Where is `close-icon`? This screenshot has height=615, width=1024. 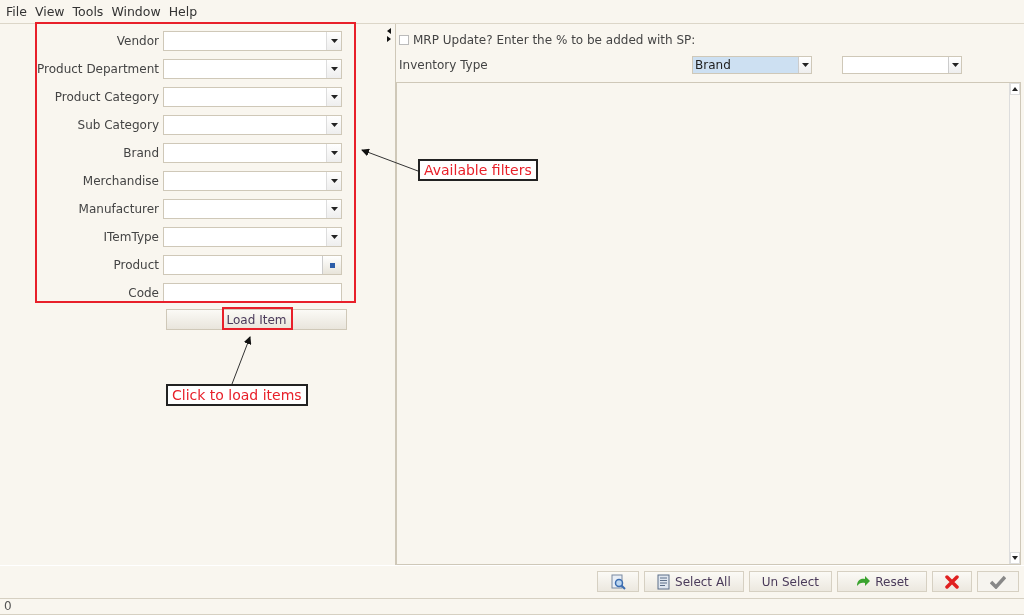
close-icon is located at coordinates (952, 581).